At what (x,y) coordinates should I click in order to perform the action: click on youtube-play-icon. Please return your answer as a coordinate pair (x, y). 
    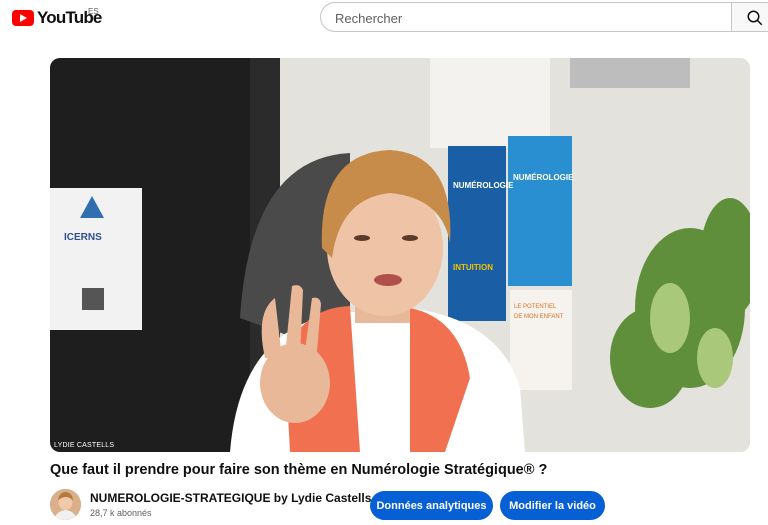
    Looking at the image, I should click on (23, 18).